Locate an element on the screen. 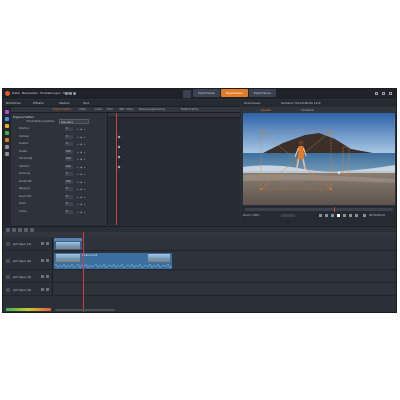 The height and width of the screenshot is (400, 400). video-clip: Strand.mp4 is located at coordinates (113, 261).